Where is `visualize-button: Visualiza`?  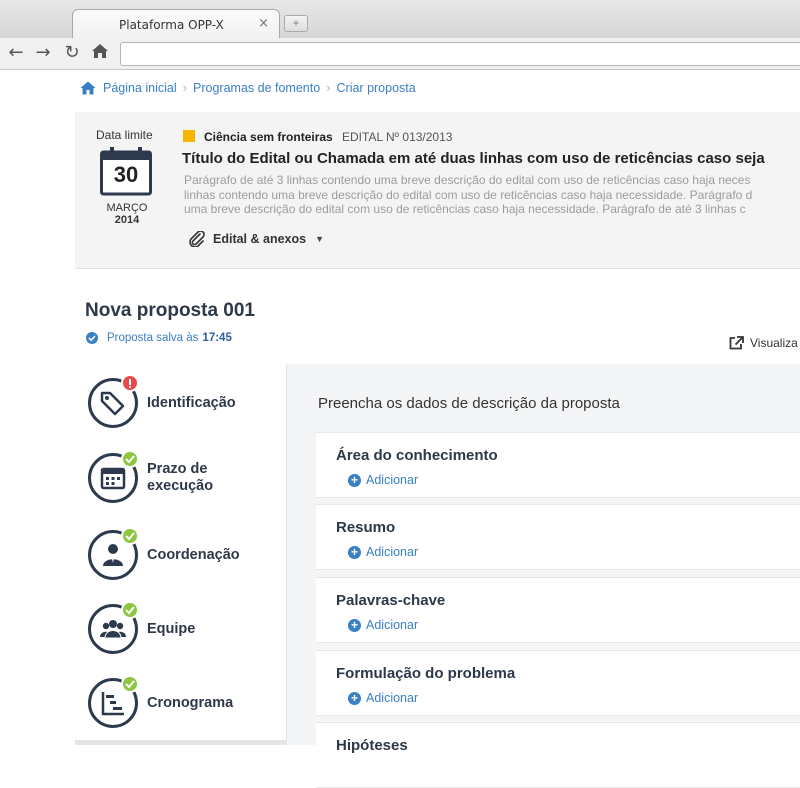
visualize-button: Visualiza is located at coordinates (763, 343).